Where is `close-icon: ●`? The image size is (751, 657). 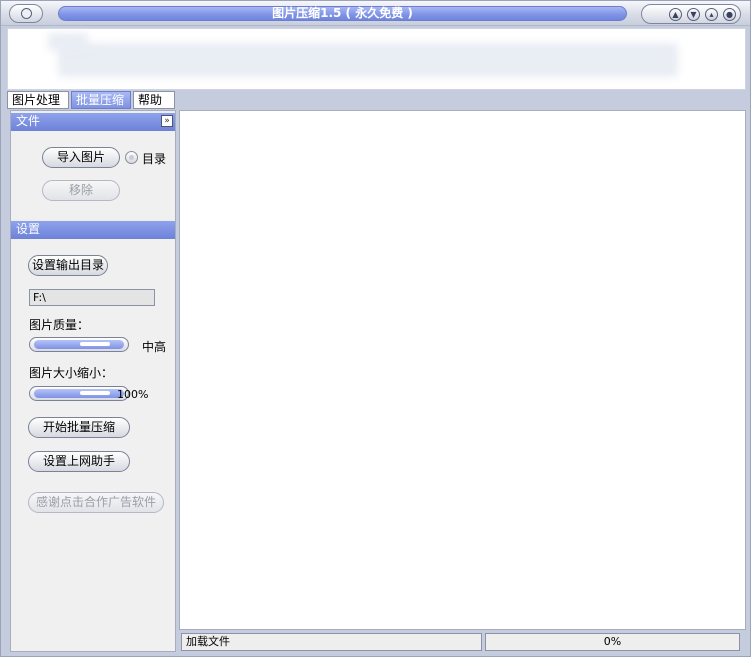 close-icon: ● is located at coordinates (729, 14).